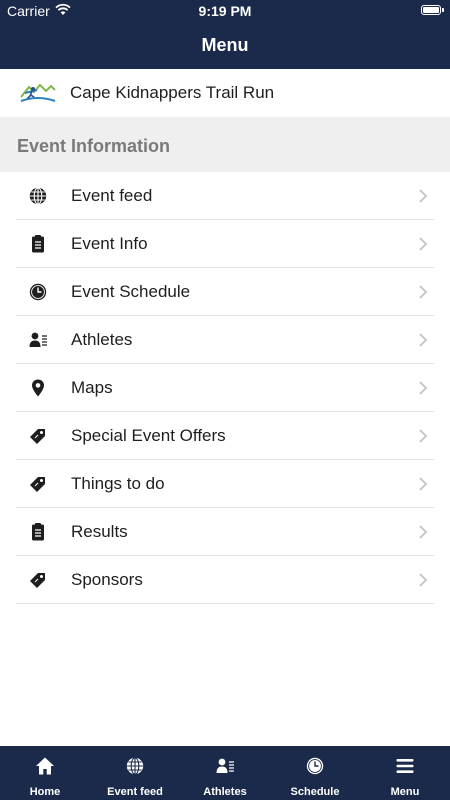 This screenshot has width=450, height=800. I want to click on page-title: Menu, so click(225, 45).